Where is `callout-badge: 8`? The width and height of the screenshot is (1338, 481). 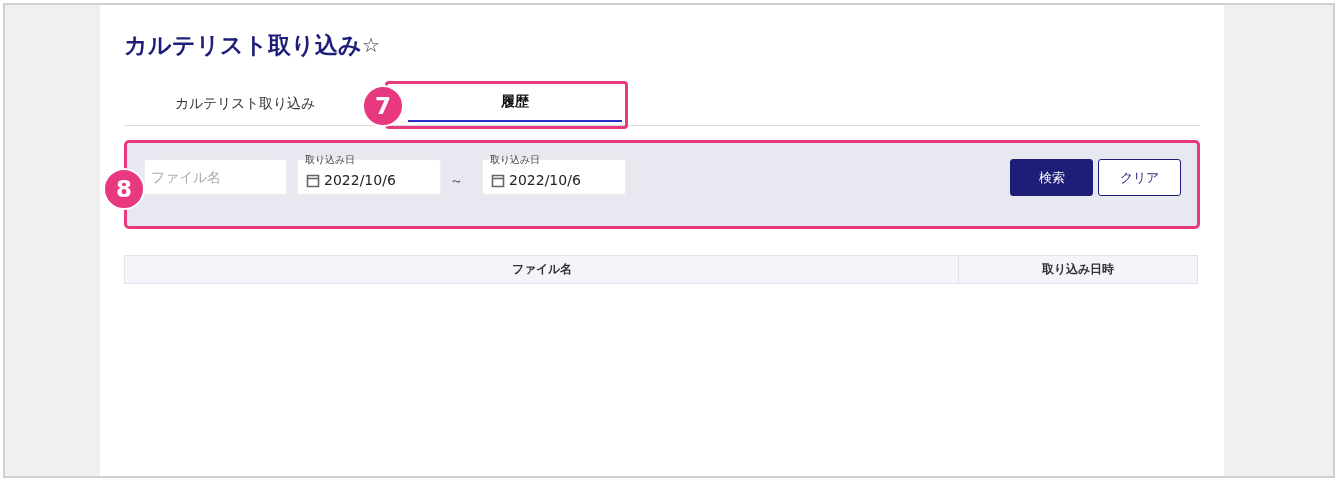
callout-badge: 8 is located at coordinates (124, 189).